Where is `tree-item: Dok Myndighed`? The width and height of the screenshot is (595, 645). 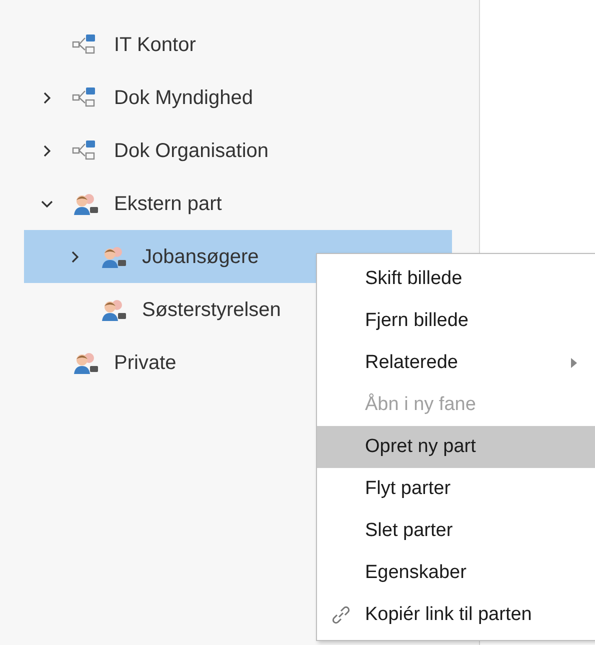 tree-item: Dok Myndighed is located at coordinates (238, 97).